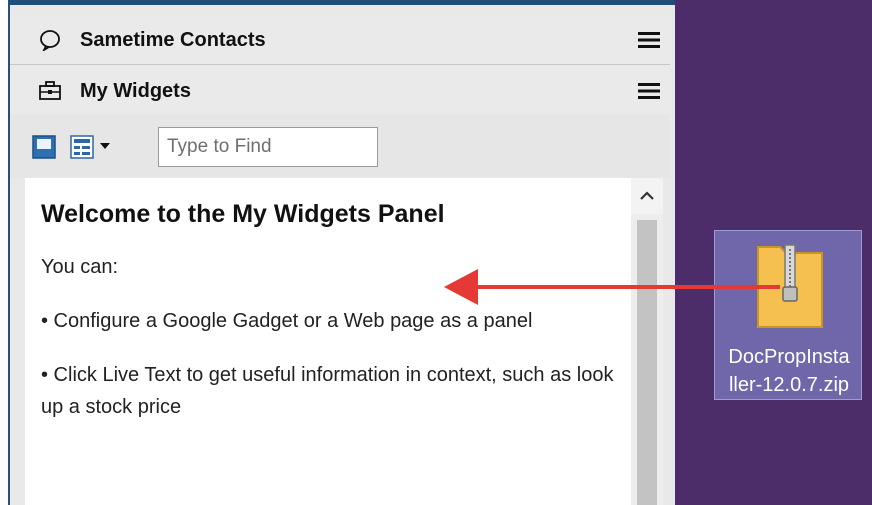 This screenshot has width=872, height=505. Describe the element at coordinates (340, 40) in the screenshot. I see `sametime-contacts-header: Sametime Contacts` at that location.